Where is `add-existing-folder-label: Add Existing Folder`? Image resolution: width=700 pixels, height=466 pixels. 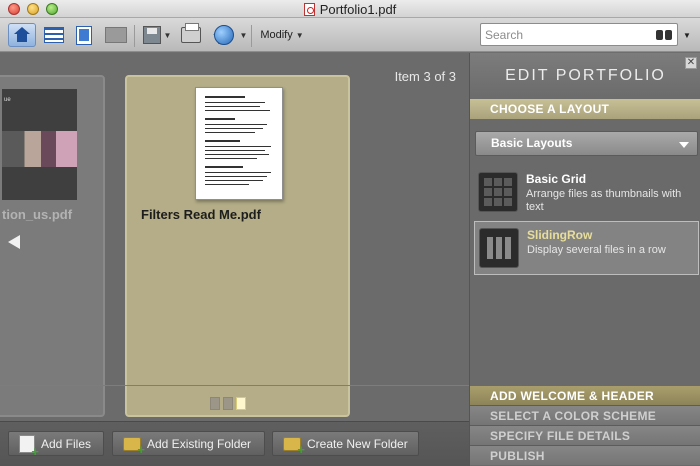
add-existing-folder-label: Add Existing Folder is located at coordinates (199, 443).